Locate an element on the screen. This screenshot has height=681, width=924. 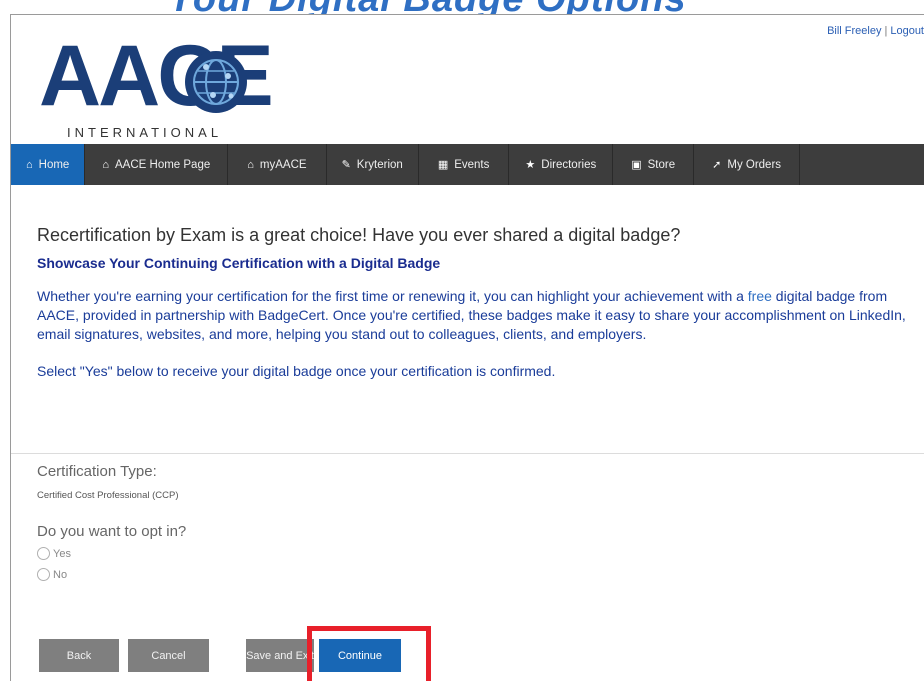
nav-item-label: Events is located at coordinates (472, 164).